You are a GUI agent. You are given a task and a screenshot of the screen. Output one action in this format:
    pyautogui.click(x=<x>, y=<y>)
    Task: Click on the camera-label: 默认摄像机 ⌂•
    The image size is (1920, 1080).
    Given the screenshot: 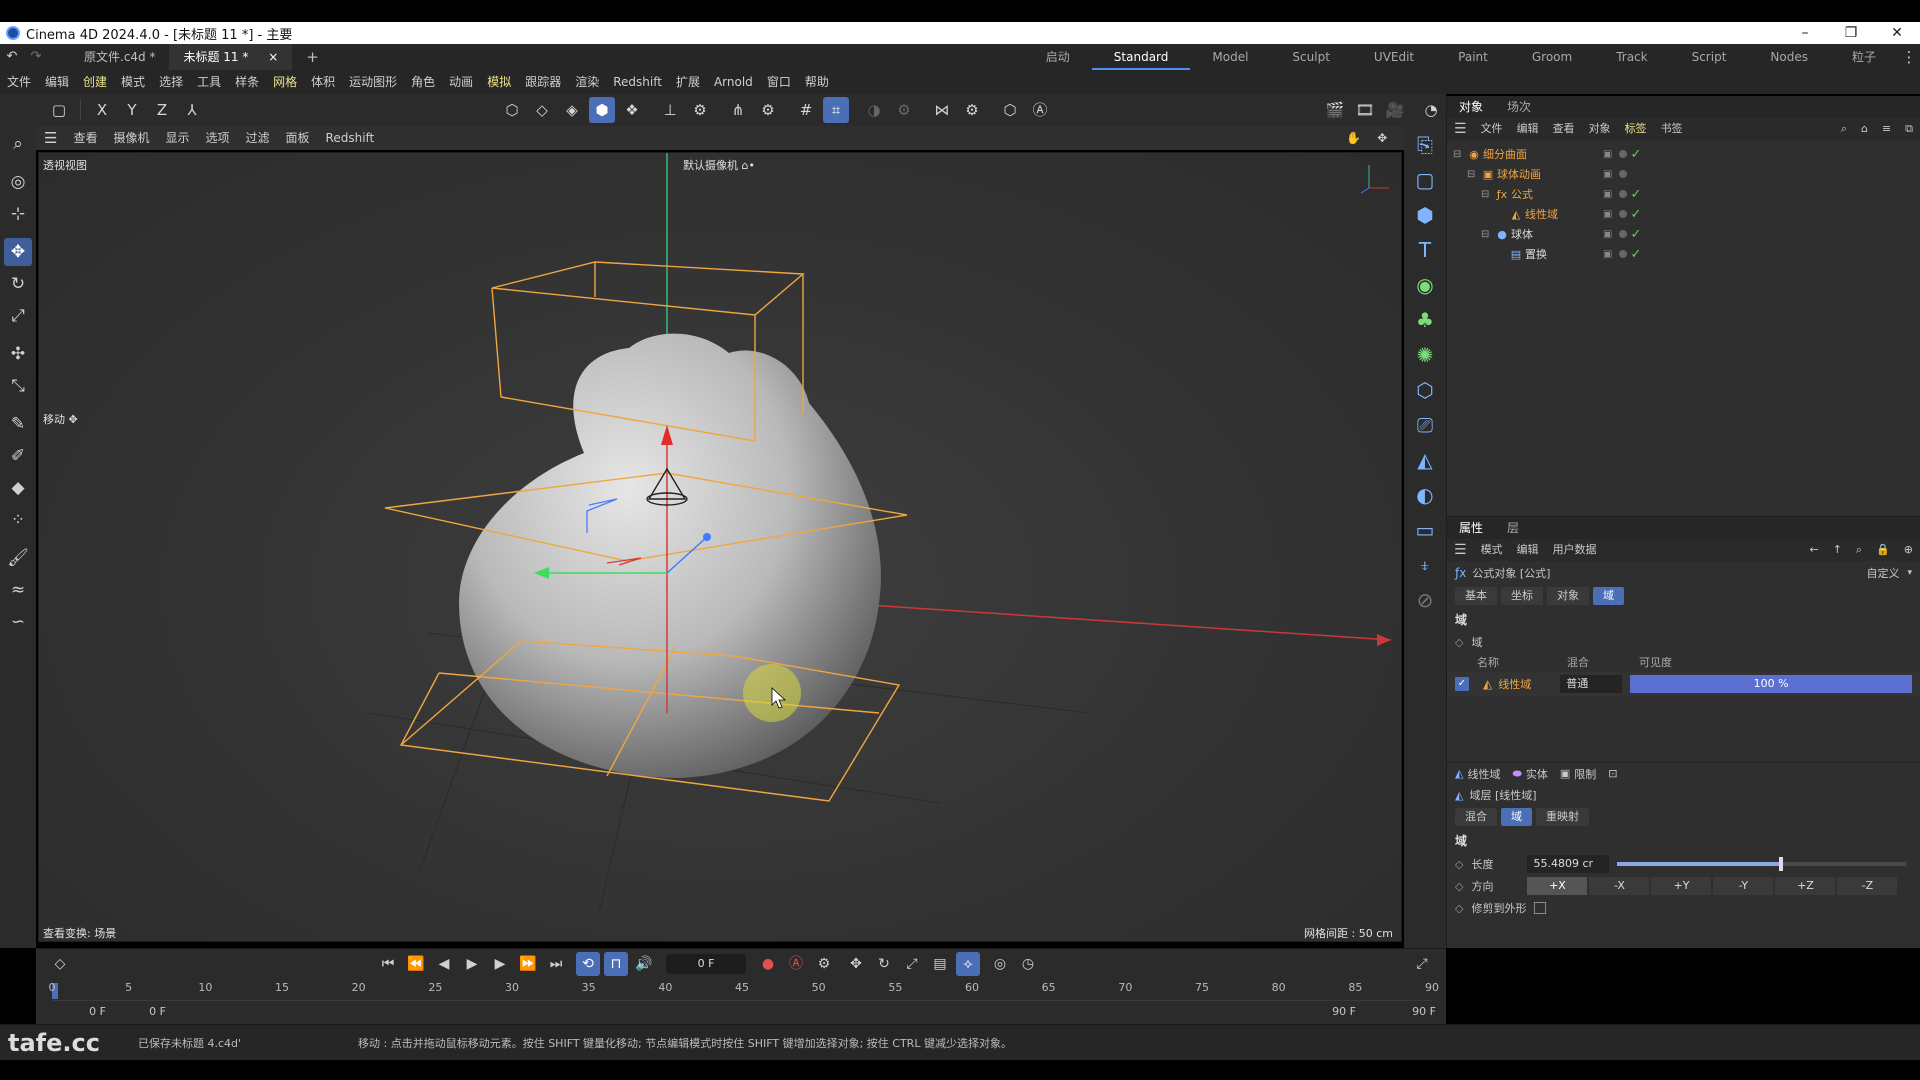 What is the action you would take?
    pyautogui.click(x=719, y=165)
    